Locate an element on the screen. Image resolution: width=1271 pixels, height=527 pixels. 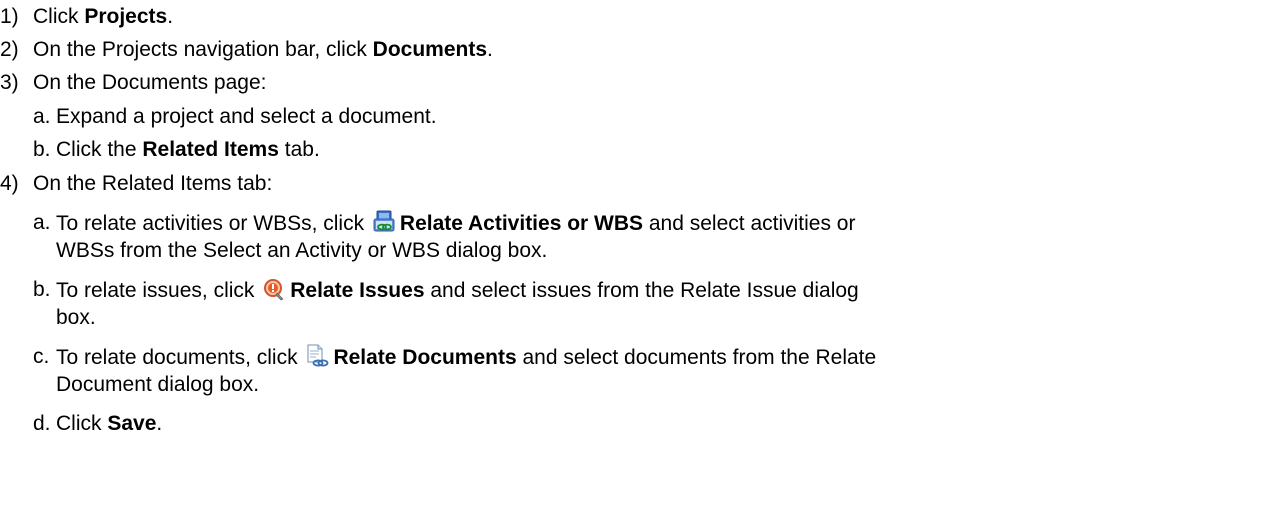
substep-text-post: tab. is located at coordinates (299, 149).